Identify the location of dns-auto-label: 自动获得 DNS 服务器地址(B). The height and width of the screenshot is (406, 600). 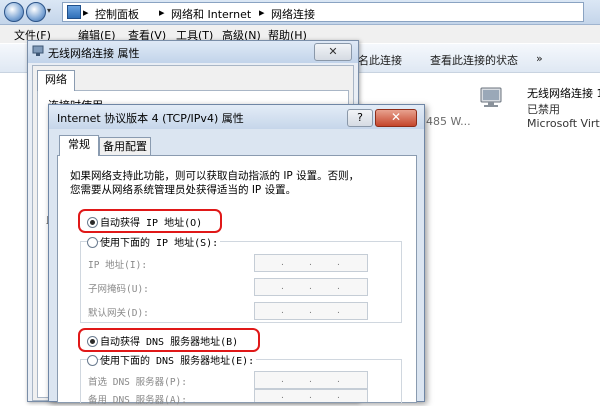
(169, 340).